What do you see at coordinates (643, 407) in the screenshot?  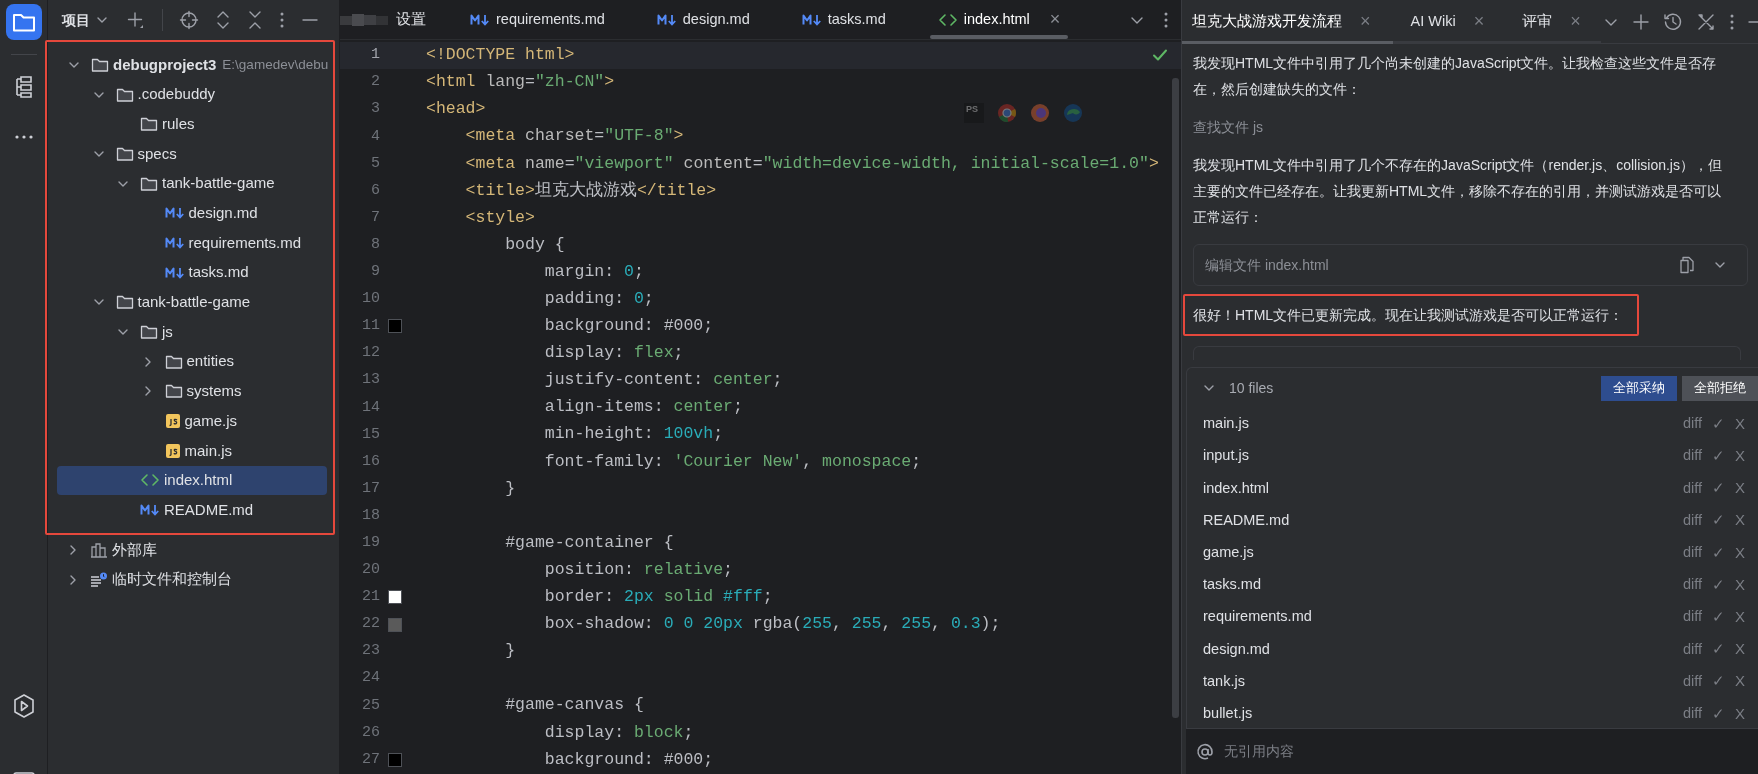 I see `code-line: align-items: center;` at bounding box center [643, 407].